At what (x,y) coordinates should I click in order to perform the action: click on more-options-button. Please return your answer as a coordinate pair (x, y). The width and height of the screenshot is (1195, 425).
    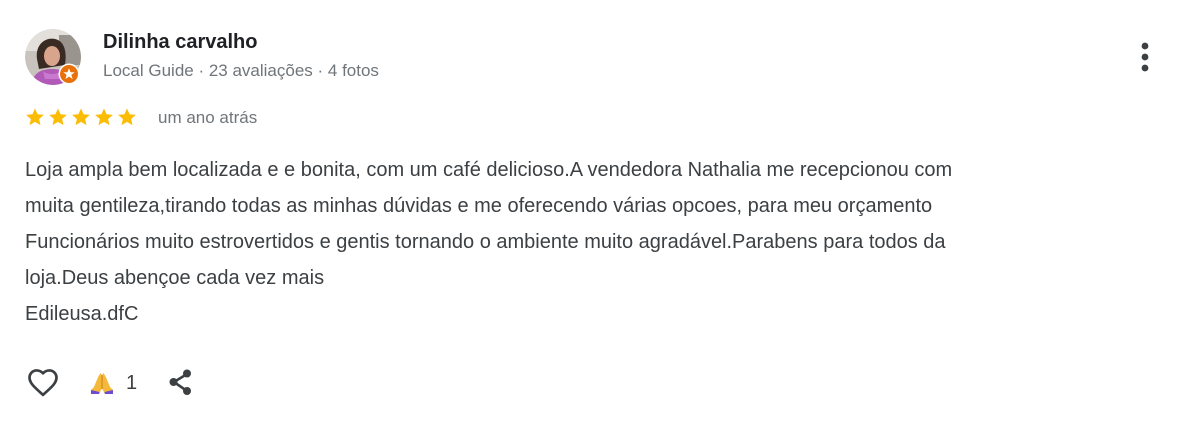
    Looking at the image, I should click on (1145, 57).